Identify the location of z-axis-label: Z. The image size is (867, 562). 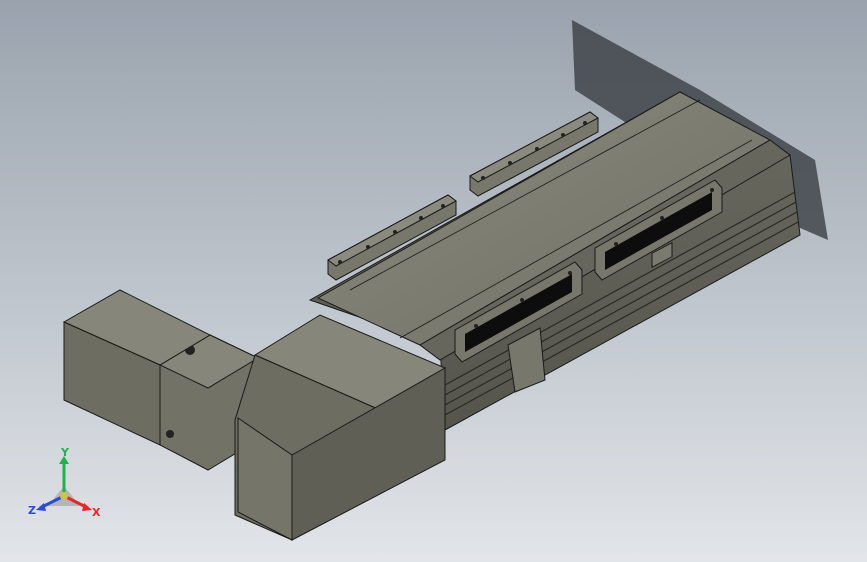
(32, 510).